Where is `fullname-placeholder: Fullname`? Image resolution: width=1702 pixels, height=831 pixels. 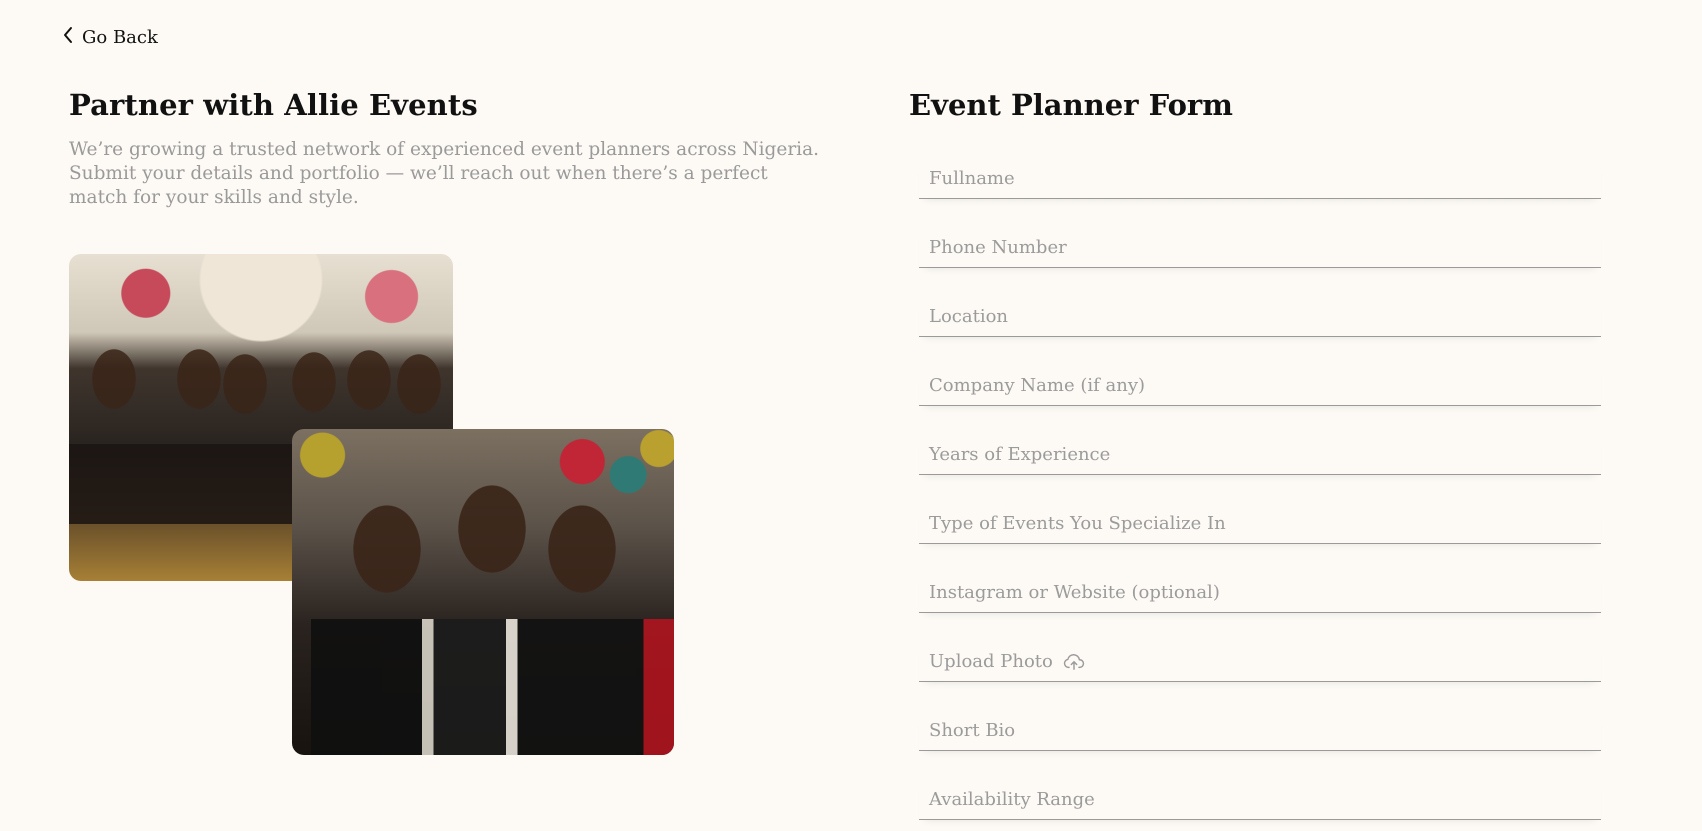
fullname-placeholder: Fullname is located at coordinates (972, 178).